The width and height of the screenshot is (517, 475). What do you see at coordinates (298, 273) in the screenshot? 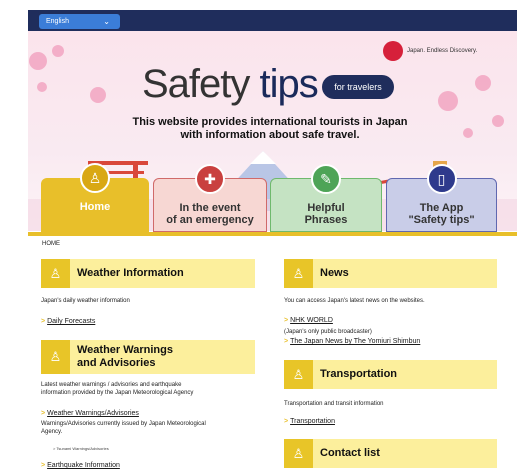
I see `news-person-icon: ♙` at bounding box center [298, 273].